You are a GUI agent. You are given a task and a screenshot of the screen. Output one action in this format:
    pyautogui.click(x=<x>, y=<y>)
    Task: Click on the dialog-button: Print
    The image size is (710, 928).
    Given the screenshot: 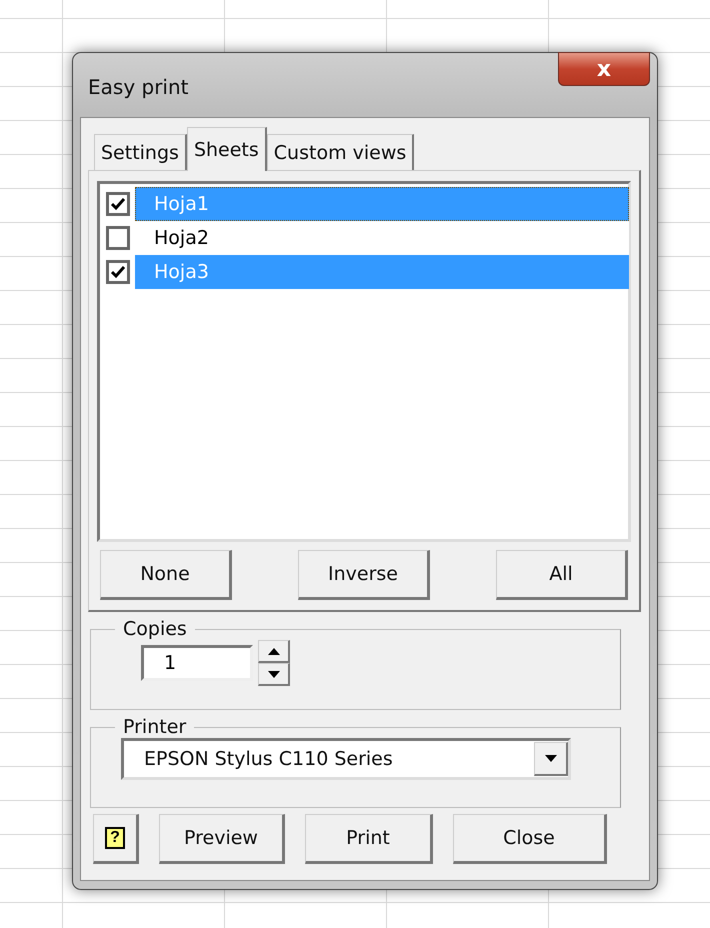 What is the action you would take?
    pyautogui.click(x=369, y=839)
    